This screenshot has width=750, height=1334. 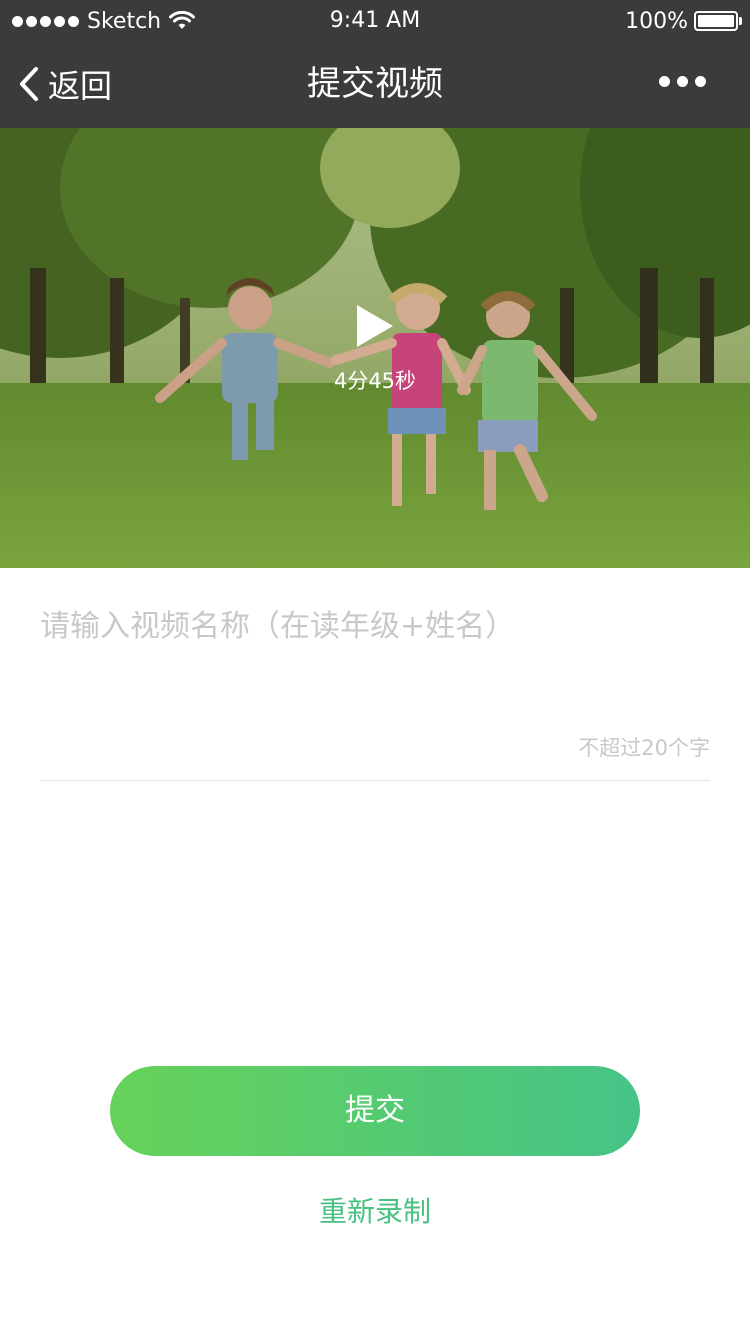 What do you see at coordinates (375, 326) in the screenshot?
I see `play-icon` at bounding box center [375, 326].